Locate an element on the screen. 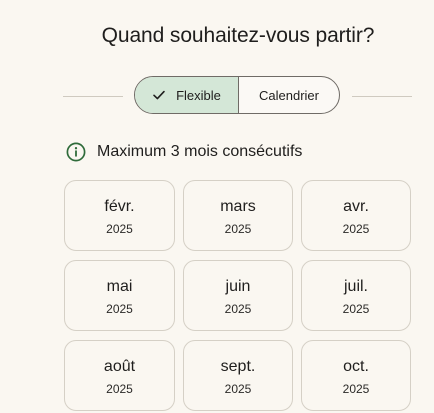 This screenshot has height=413, width=434. info-message: Maximum 3 mois consécutifs is located at coordinates (184, 152).